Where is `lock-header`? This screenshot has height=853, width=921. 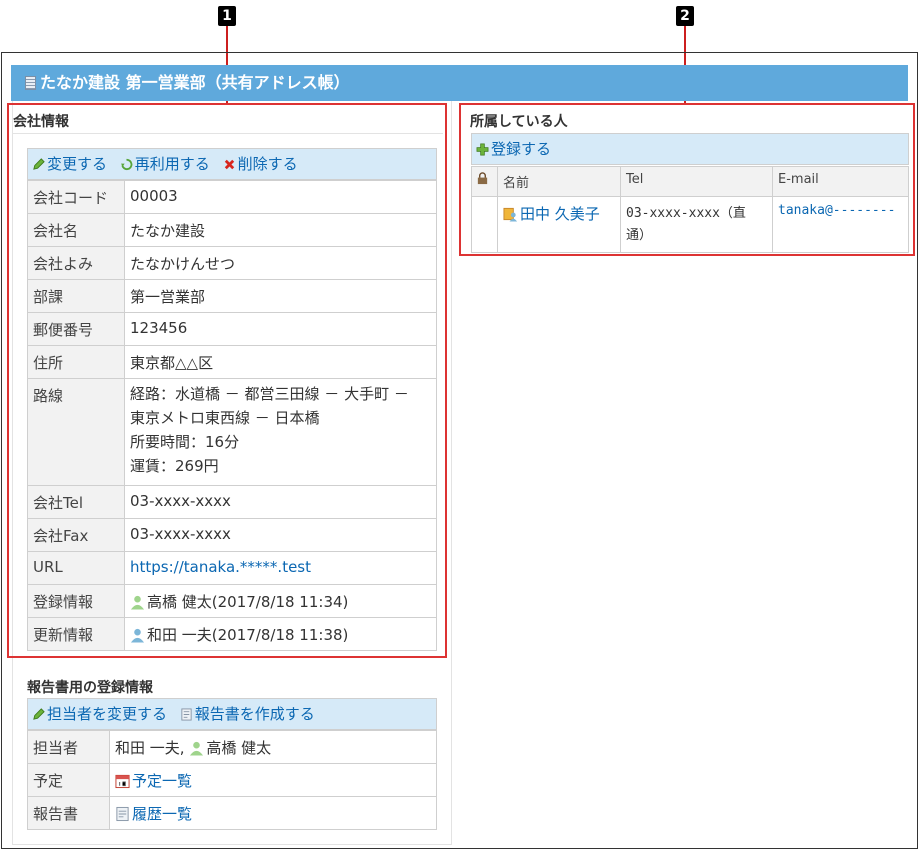
lock-header is located at coordinates (484, 181).